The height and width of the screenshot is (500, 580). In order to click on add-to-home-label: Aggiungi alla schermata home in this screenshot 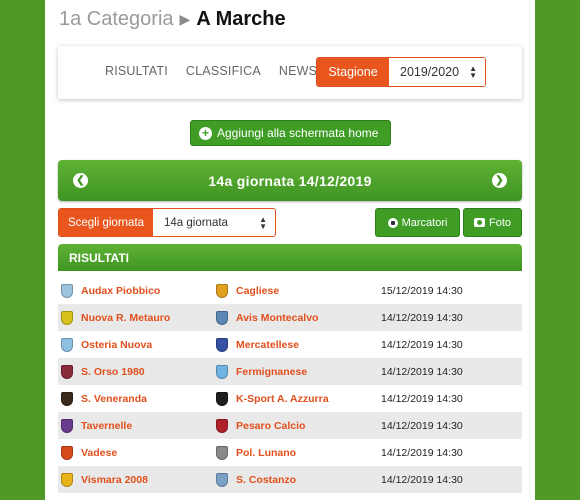, I will do `click(298, 133)`.